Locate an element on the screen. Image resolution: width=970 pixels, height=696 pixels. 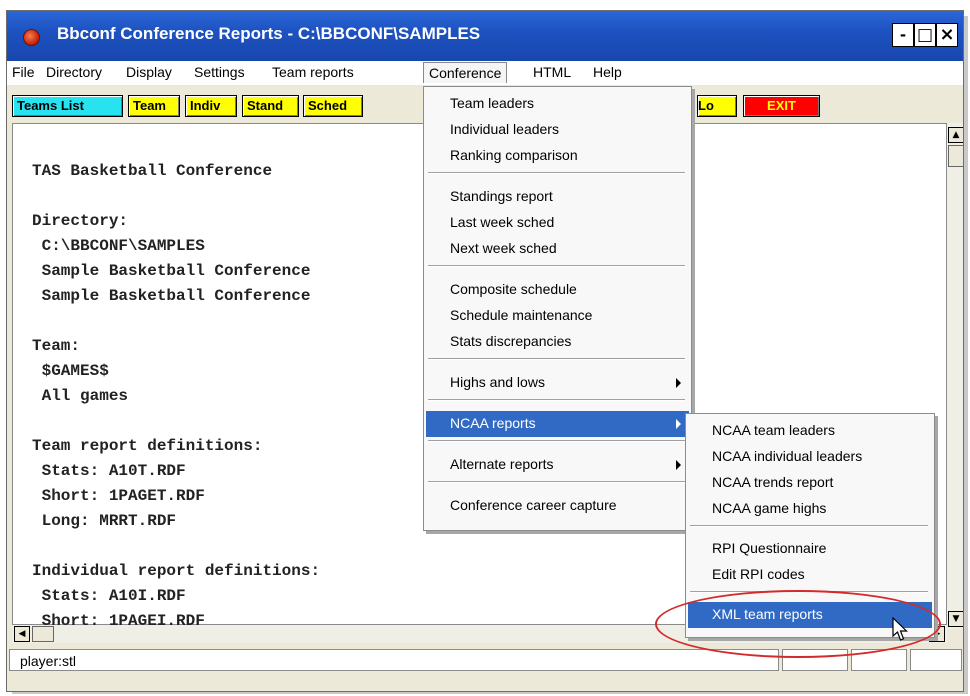
basketball-icon is located at coordinates (31, 37).